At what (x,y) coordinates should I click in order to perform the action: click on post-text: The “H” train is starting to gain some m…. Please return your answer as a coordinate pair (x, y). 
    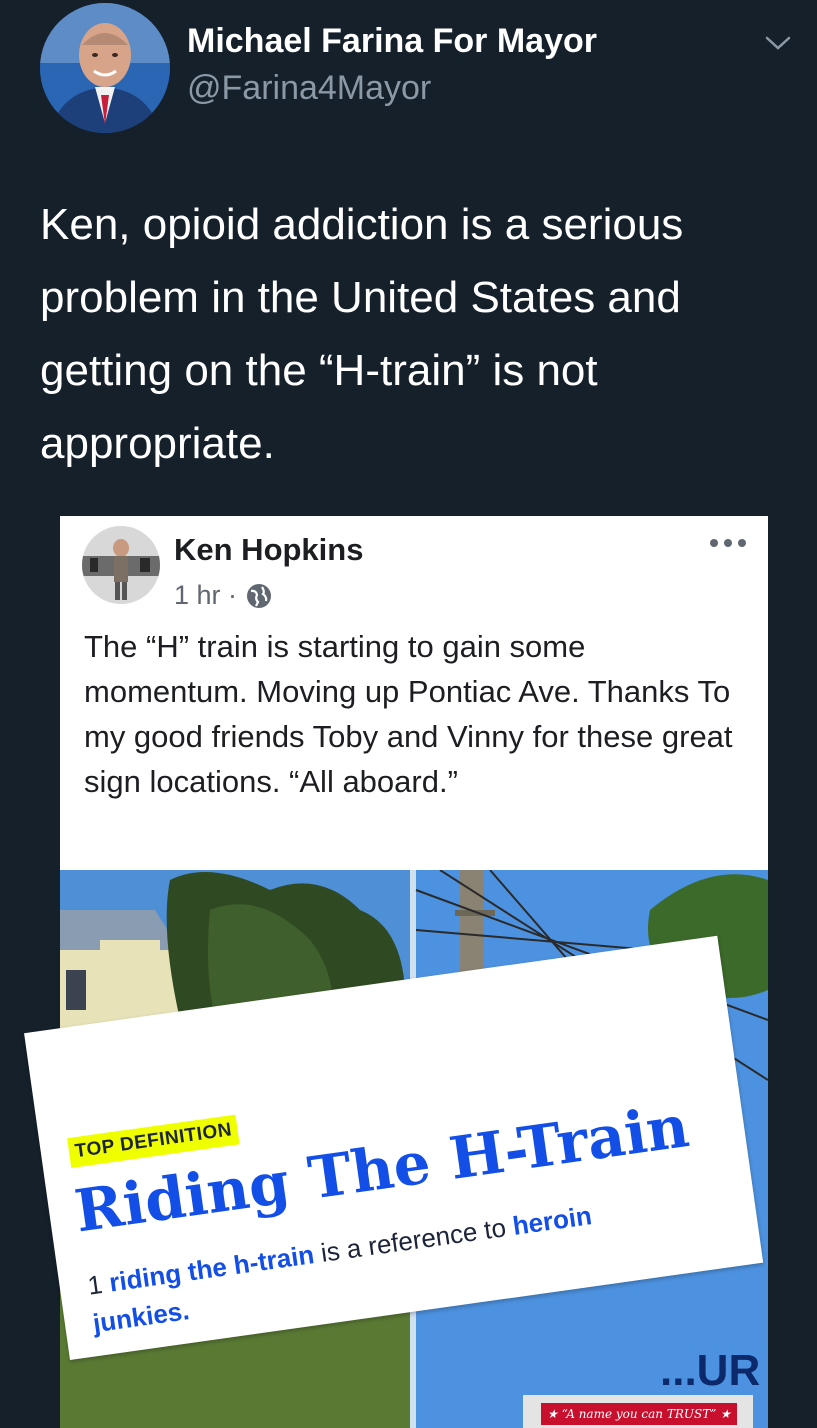
    Looking at the image, I should click on (408, 714).